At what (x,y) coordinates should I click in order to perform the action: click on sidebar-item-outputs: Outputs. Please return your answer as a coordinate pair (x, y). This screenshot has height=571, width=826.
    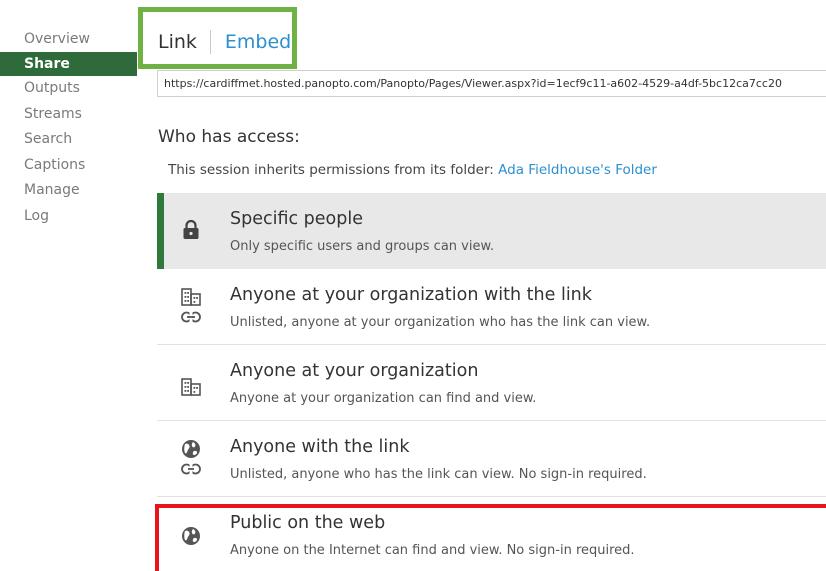
    Looking at the image, I should click on (68, 89).